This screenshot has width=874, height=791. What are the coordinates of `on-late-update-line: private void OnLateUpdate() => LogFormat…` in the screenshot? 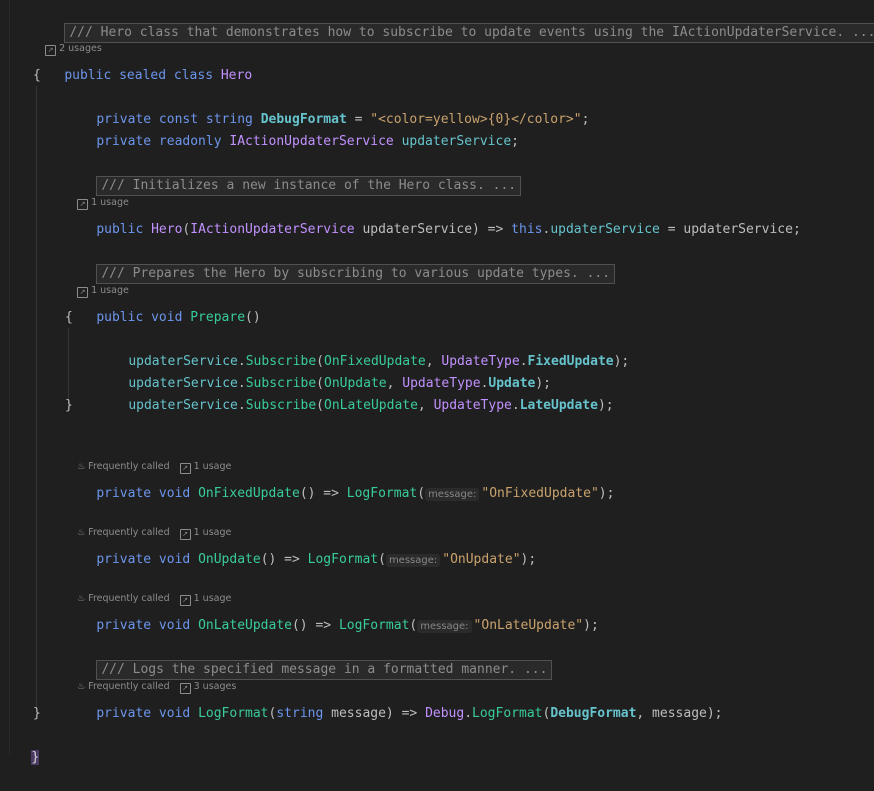 It's located at (347, 625).